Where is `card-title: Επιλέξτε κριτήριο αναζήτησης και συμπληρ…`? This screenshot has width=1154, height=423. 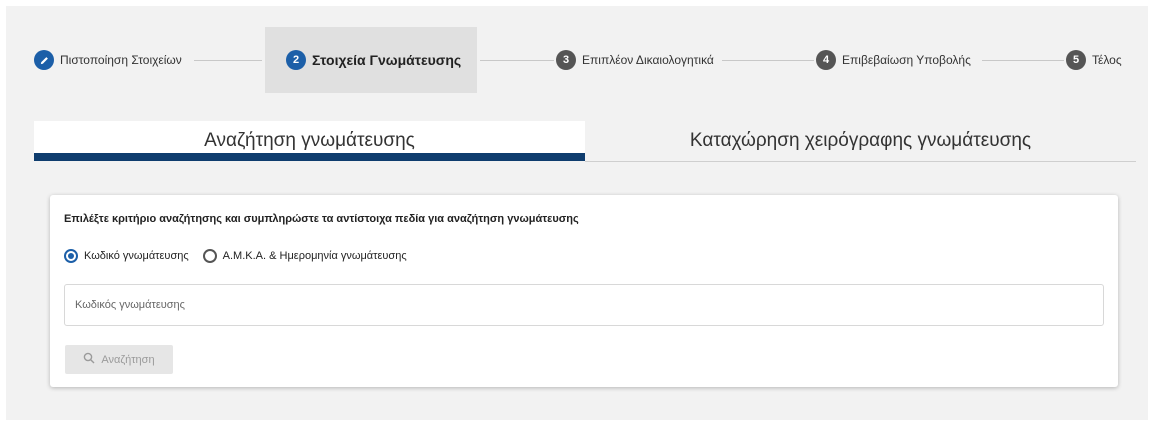 card-title: Επιλέξτε κριτήριο αναζήτησης και συμπληρ… is located at coordinates (321, 219).